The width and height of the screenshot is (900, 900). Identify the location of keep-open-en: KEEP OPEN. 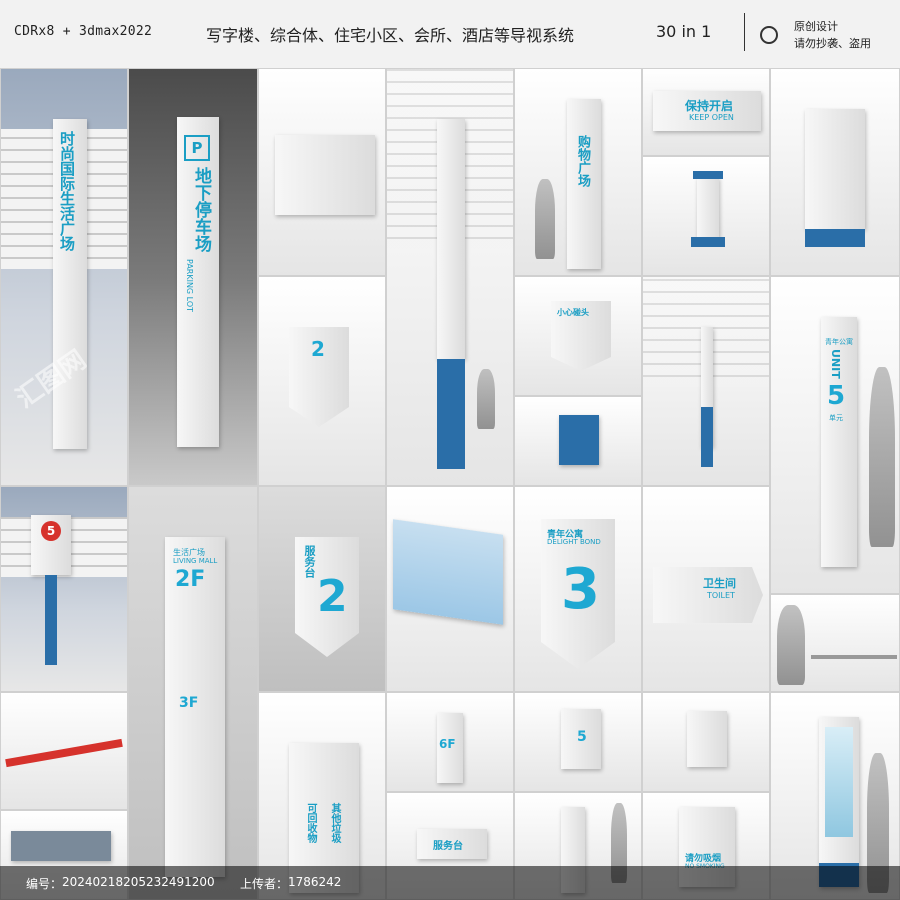
(711, 117).